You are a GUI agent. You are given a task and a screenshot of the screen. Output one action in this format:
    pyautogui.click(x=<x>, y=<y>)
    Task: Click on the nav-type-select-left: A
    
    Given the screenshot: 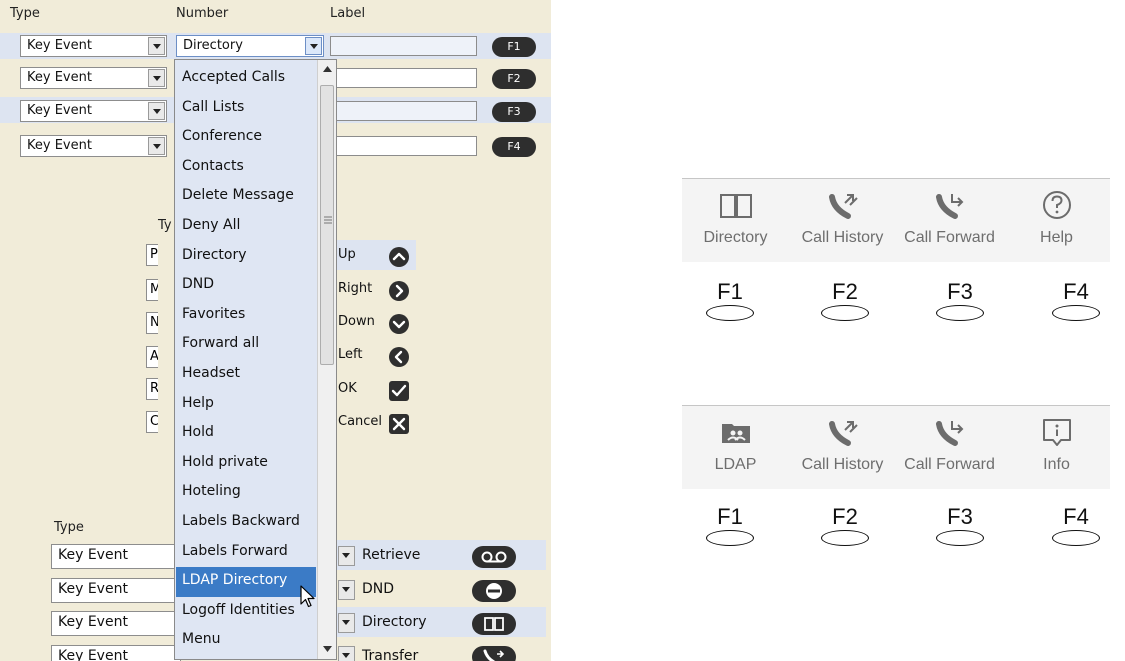 What is the action you would take?
    pyautogui.click(x=152, y=357)
    